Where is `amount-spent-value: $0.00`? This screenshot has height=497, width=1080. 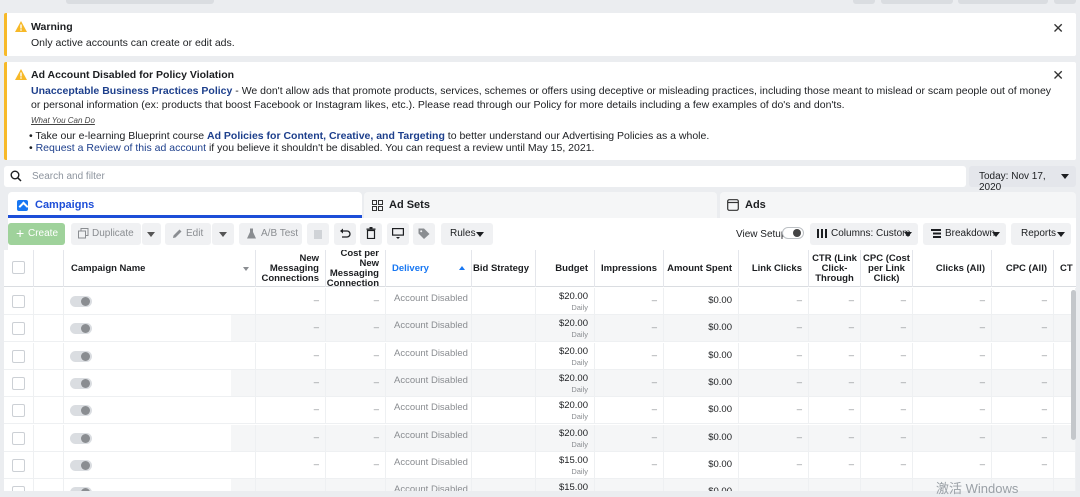
amount-spent-value: $0.00 is located at coordinates (720, 382).